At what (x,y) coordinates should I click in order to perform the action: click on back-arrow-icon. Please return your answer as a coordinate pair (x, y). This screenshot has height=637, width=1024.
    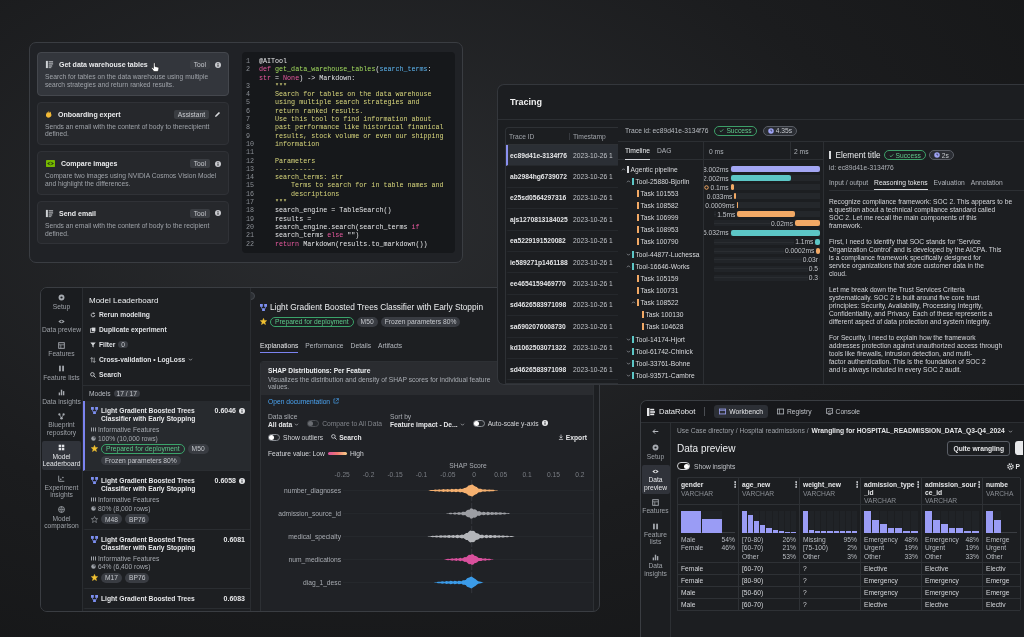
    Looking at the image, I should click on (655, 431).